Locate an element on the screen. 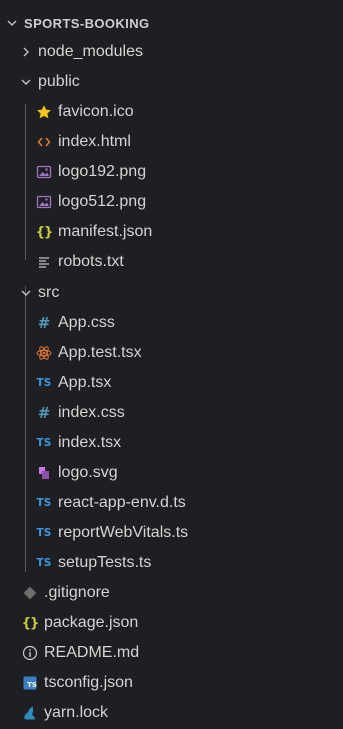  react-test-icon is located at coordinates (44, 353).